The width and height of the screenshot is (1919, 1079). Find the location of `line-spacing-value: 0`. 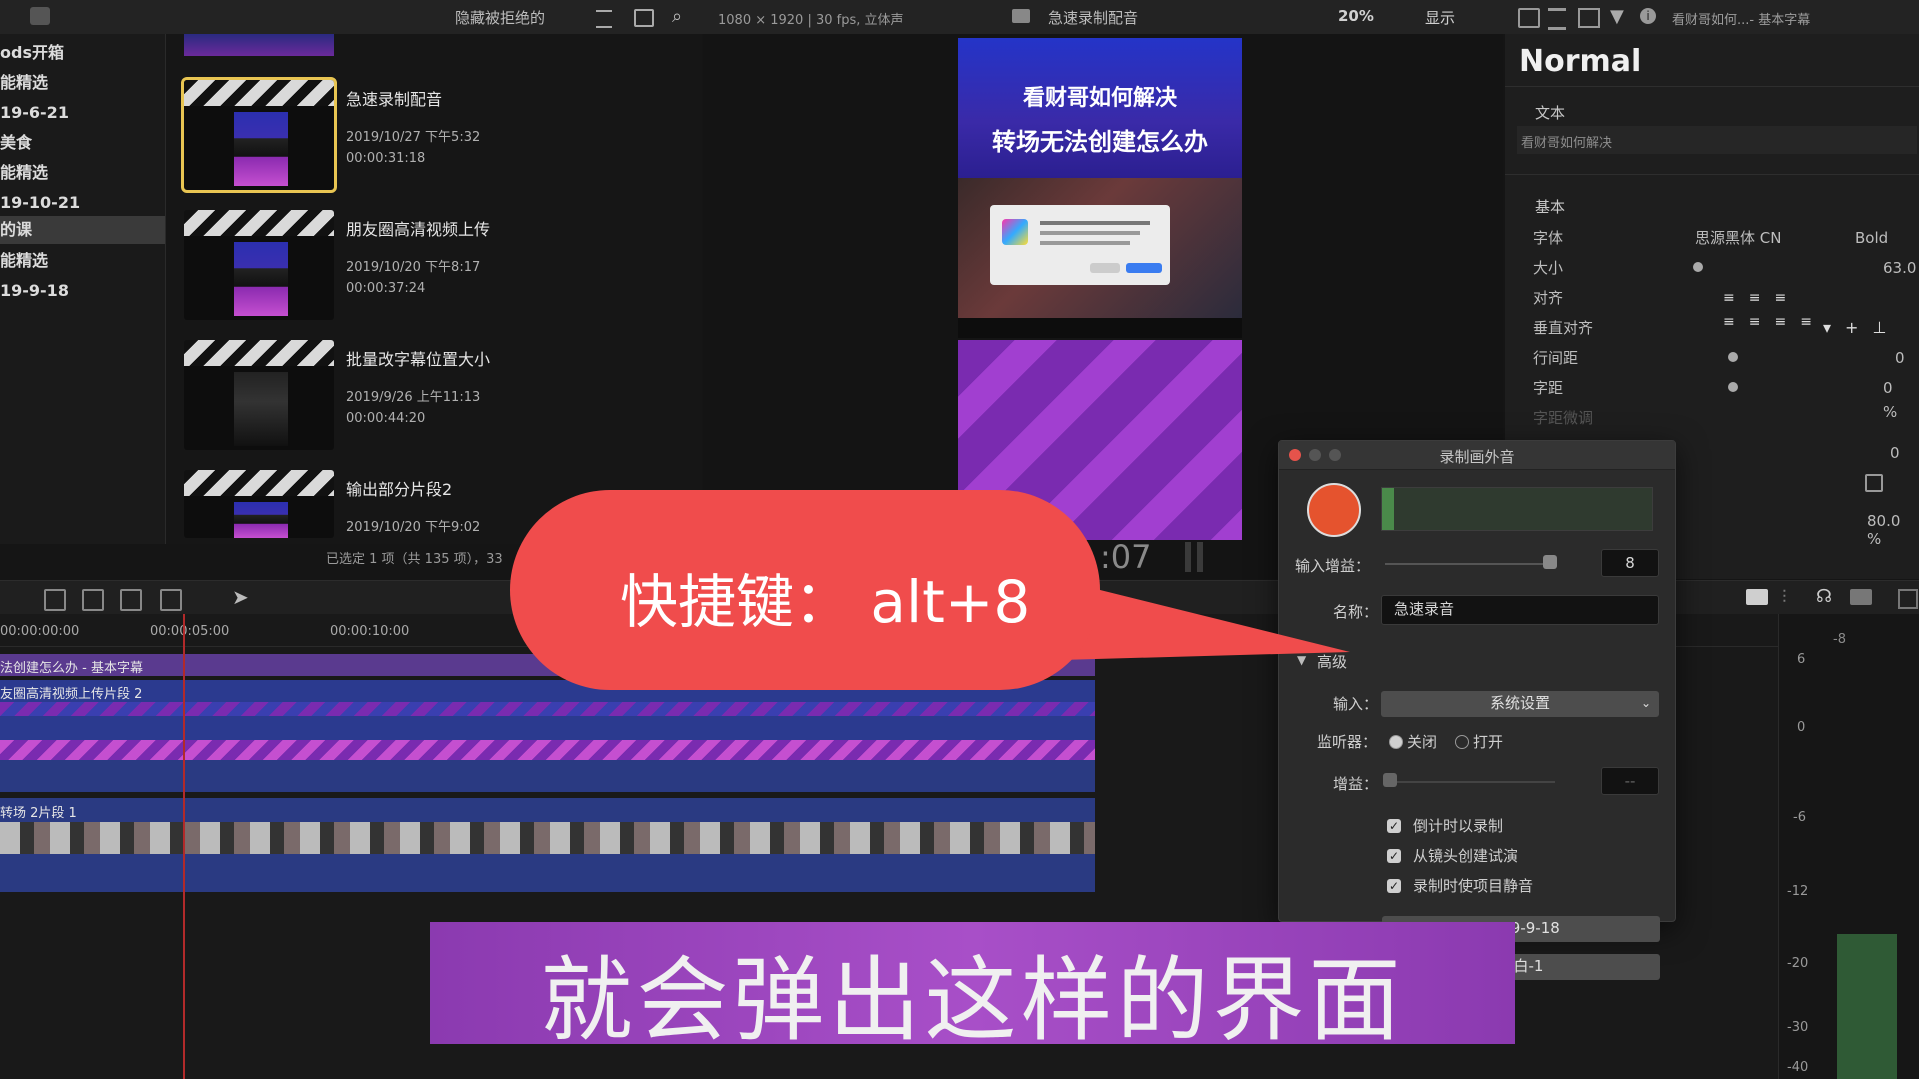

line-spacing-value: 0 is located at coordinates (1900, 358).